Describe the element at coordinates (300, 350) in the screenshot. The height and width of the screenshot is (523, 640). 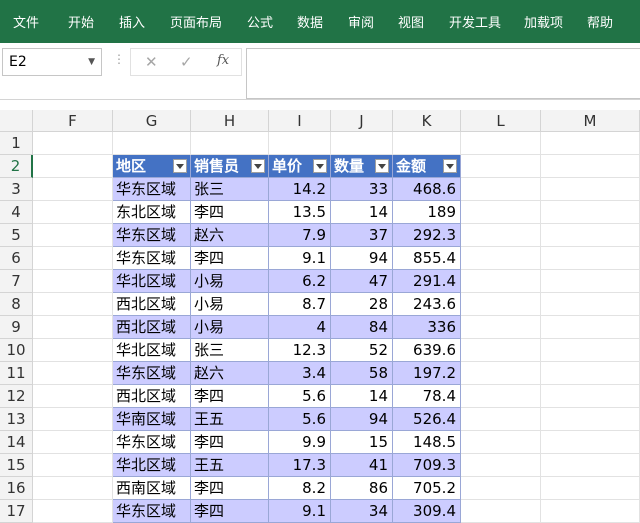
I see `table-cell: 12.3` at that location.